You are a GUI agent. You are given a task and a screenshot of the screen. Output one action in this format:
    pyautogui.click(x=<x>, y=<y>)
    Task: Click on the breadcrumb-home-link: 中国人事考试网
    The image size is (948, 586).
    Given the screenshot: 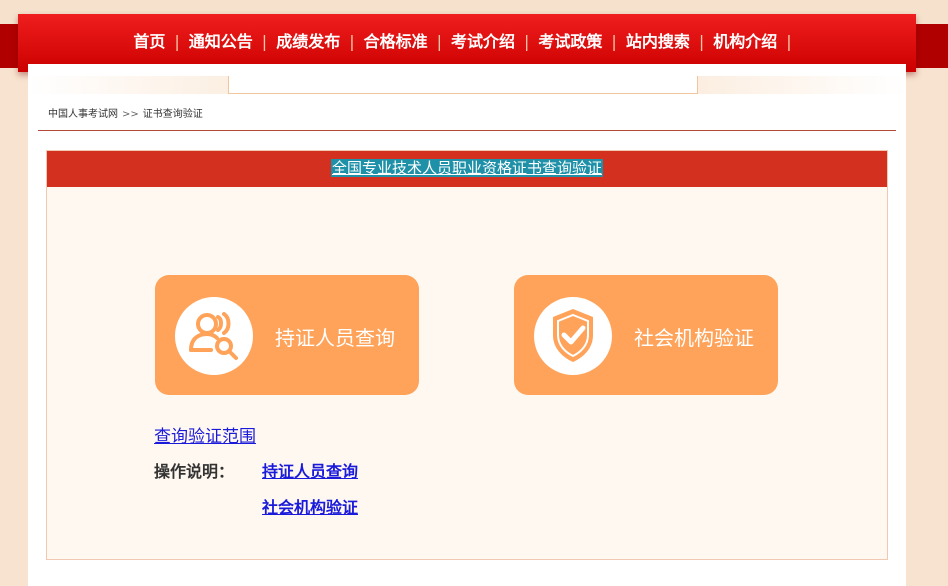 What is the action you would take?
    pyautogui.click(x=83, y=114)
    